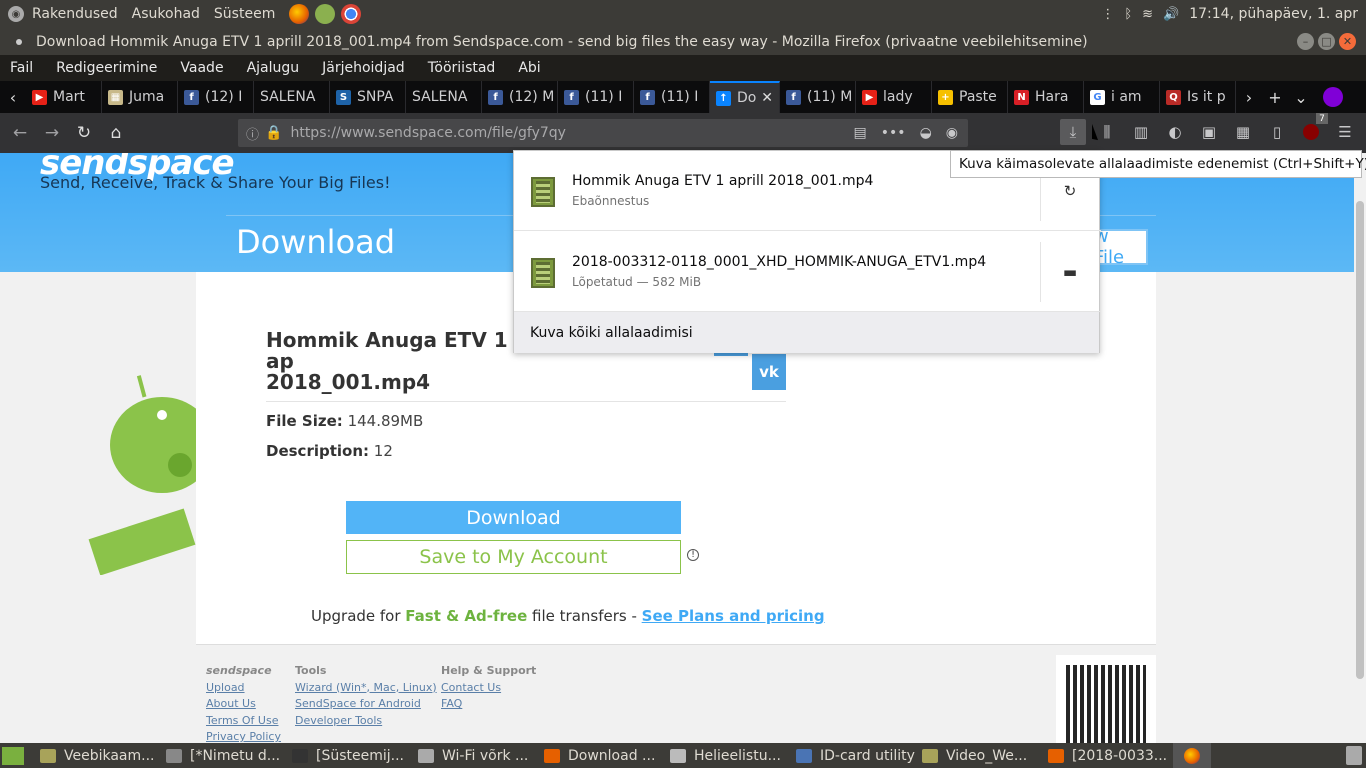 The width and height of the screenshot is (1366, 768). What do you see at coordinates (488, 688) in the screenshot?
I see `footer-link-contact: Contact Us` at bounding box center [488, 688].